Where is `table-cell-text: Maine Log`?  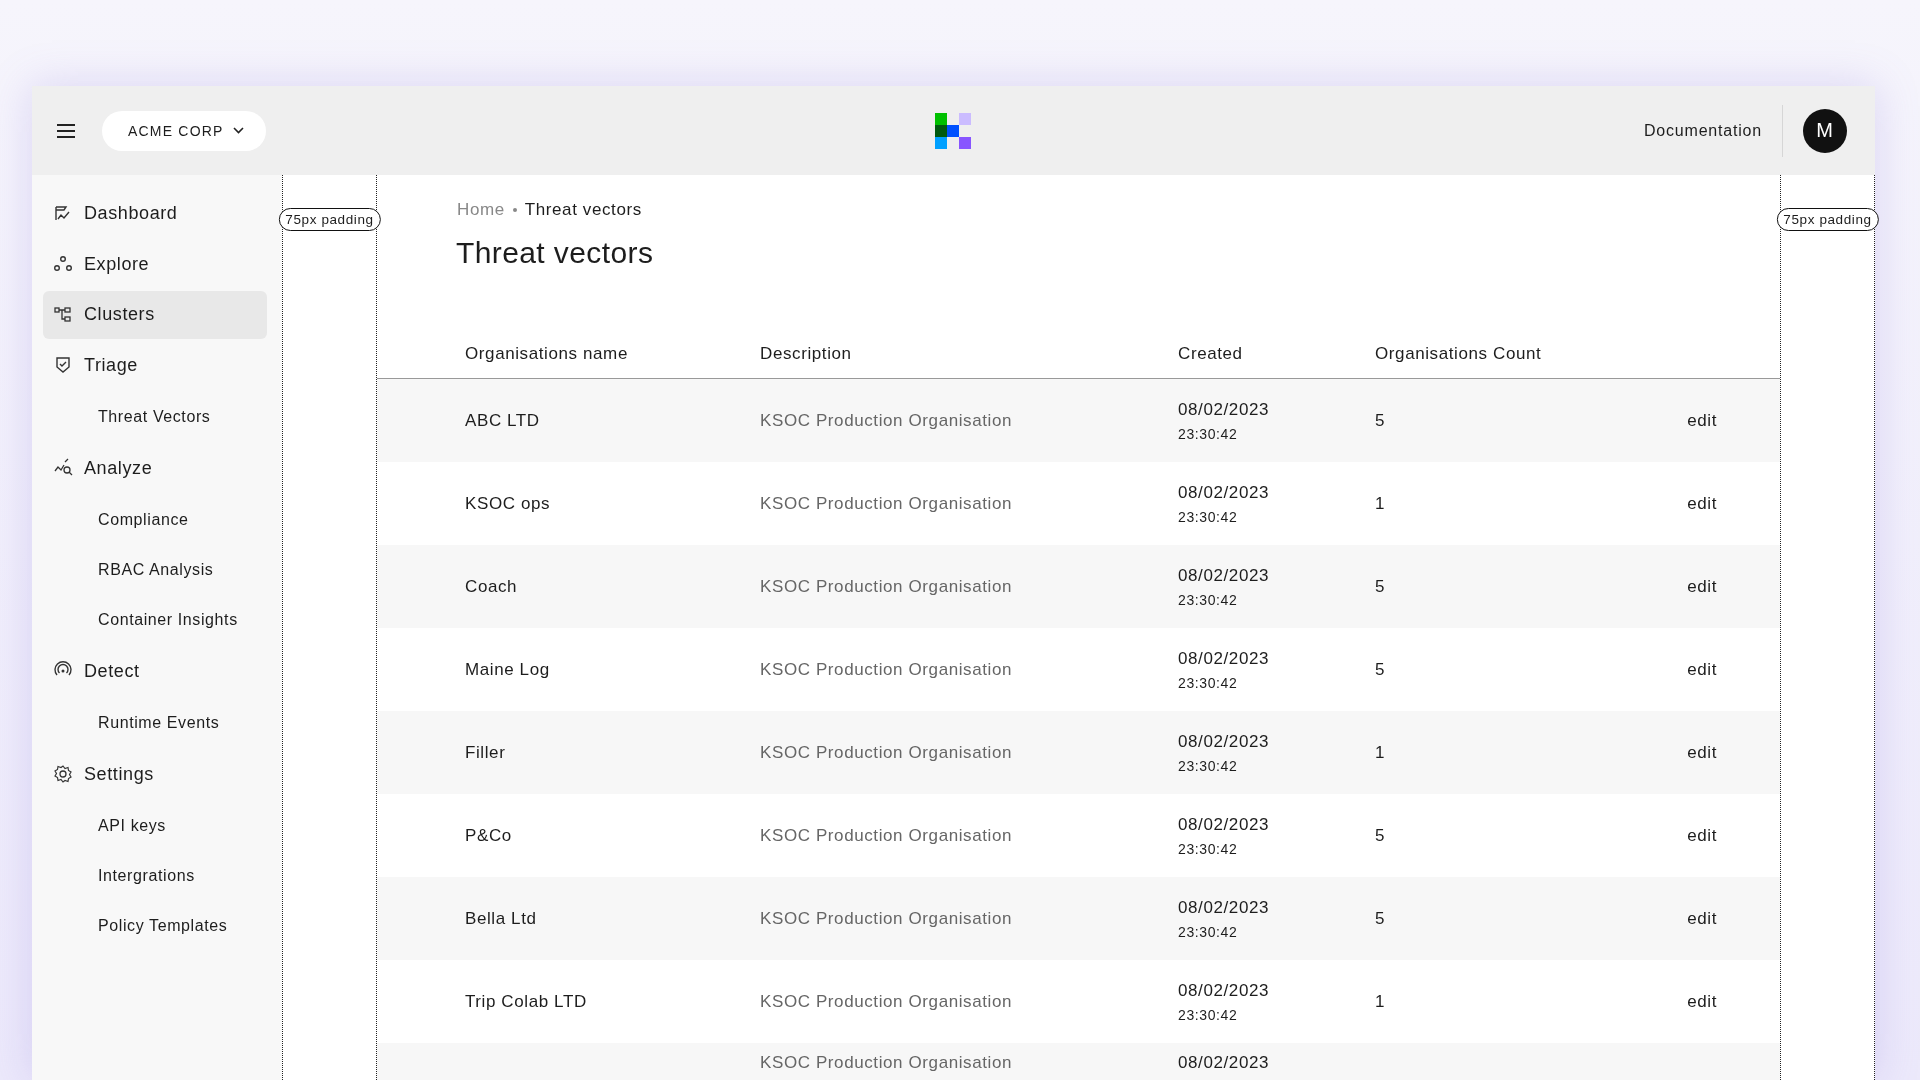
table-cell-text: Maine Log is located at coordinates (508, 669).